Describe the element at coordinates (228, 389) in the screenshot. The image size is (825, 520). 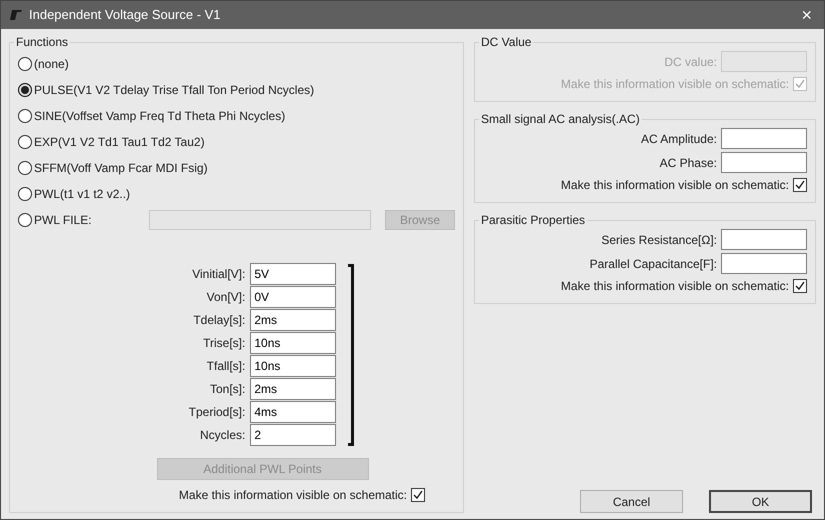
I see `parameter-label: Ton[s]:` at that location.